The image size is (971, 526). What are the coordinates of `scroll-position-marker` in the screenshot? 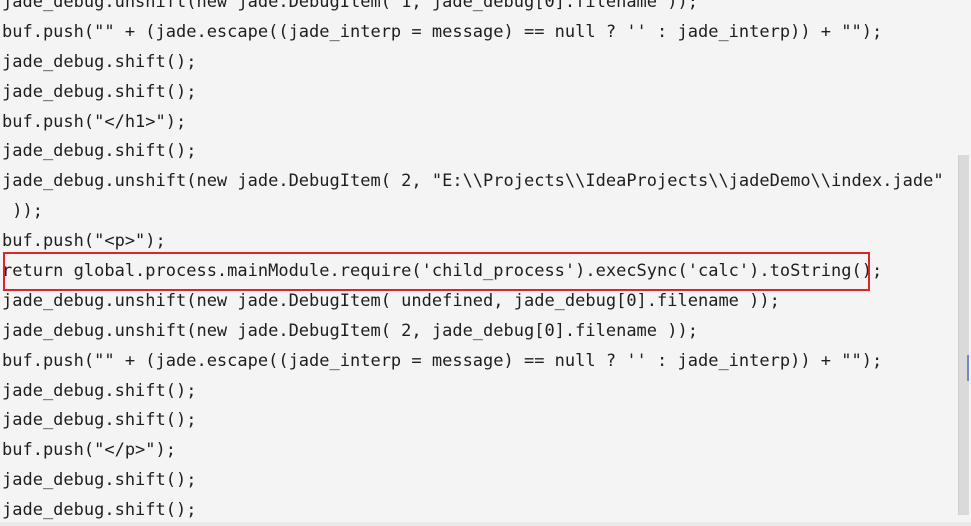 It's located at (968, 368).